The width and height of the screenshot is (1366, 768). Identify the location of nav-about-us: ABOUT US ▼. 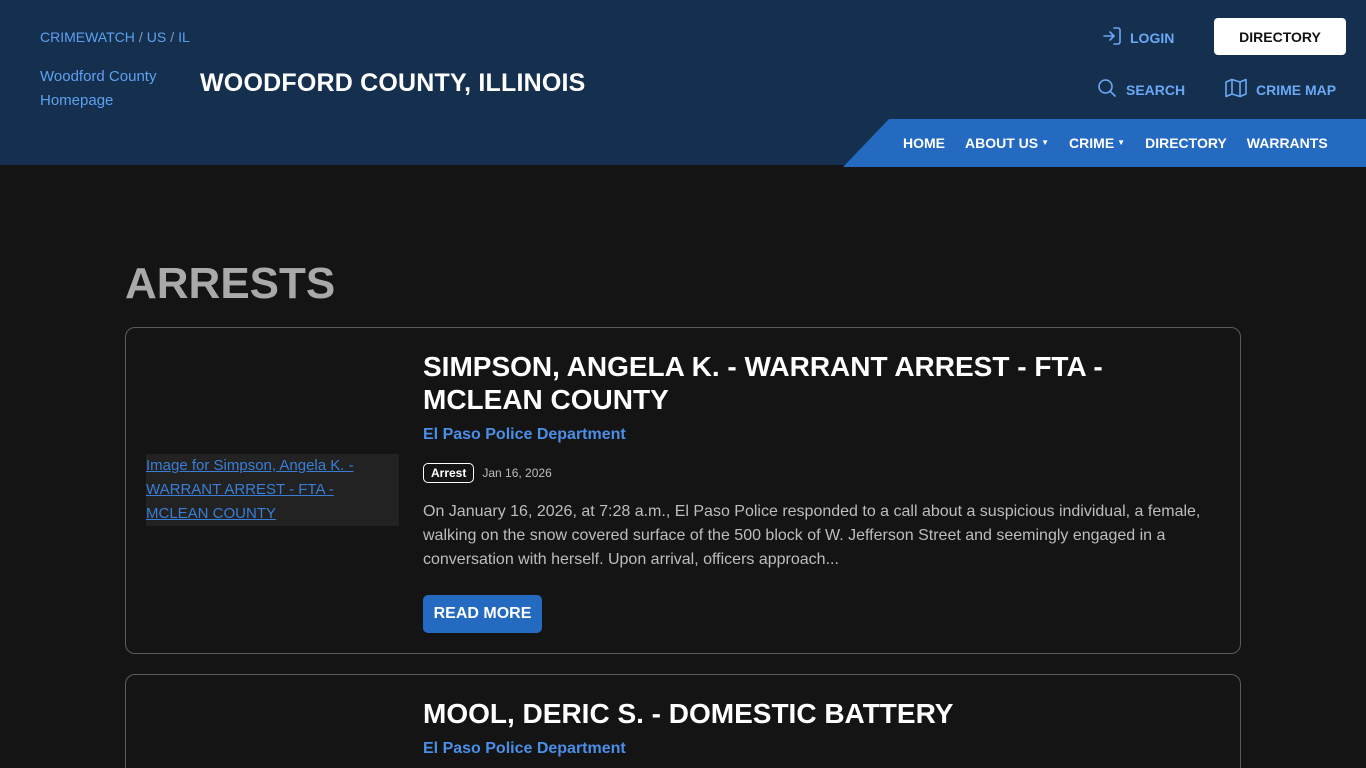
(1007, 143).